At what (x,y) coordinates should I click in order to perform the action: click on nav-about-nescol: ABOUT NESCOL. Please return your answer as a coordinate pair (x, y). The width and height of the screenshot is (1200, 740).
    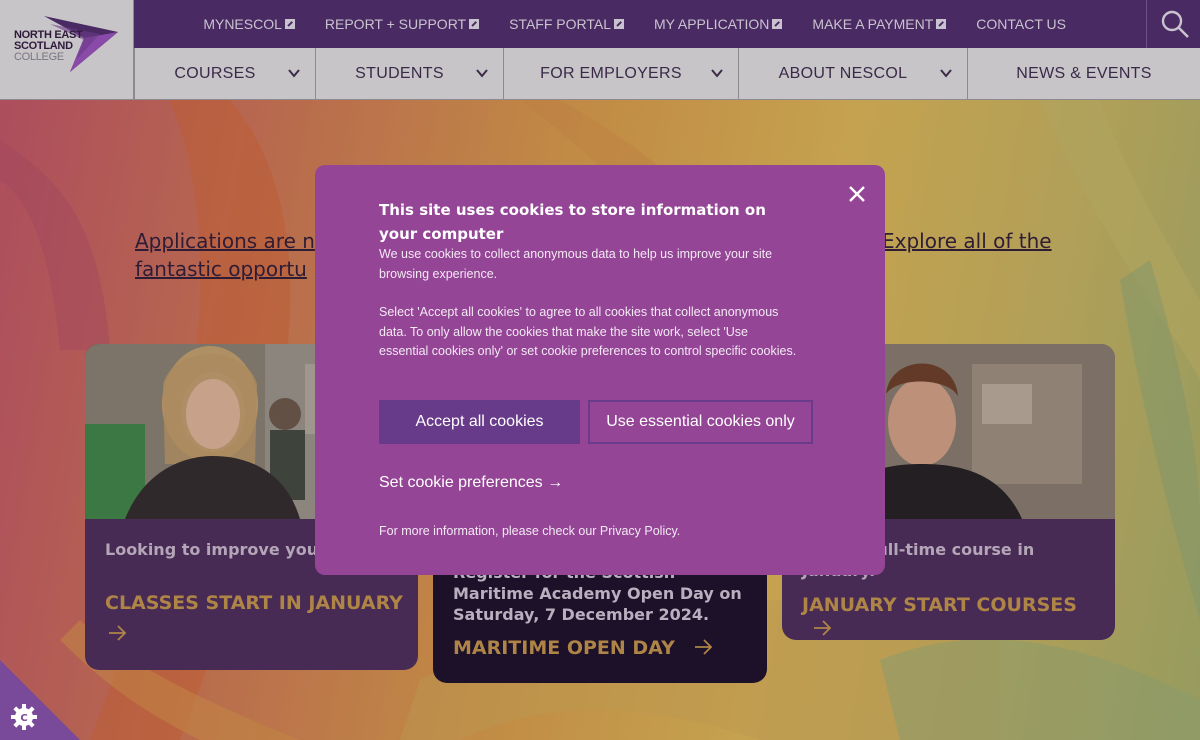
    Looking at the image, I should click on (852, 74).